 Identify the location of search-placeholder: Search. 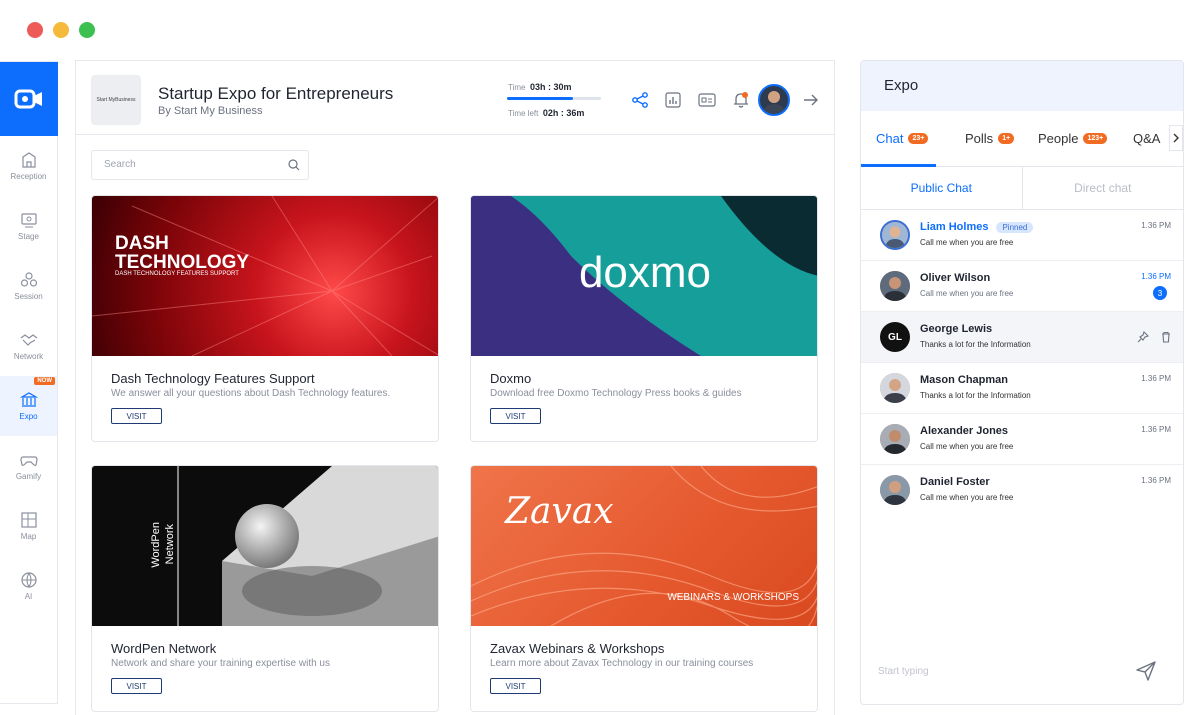
(120, 164).